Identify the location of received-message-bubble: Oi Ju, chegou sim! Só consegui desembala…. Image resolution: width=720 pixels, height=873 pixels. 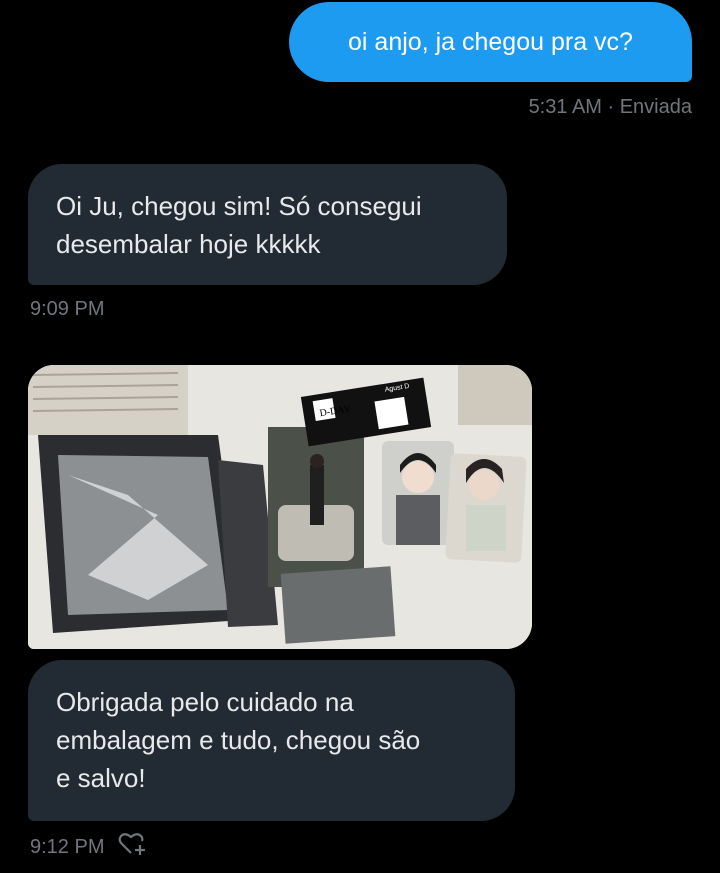
(267, 224).